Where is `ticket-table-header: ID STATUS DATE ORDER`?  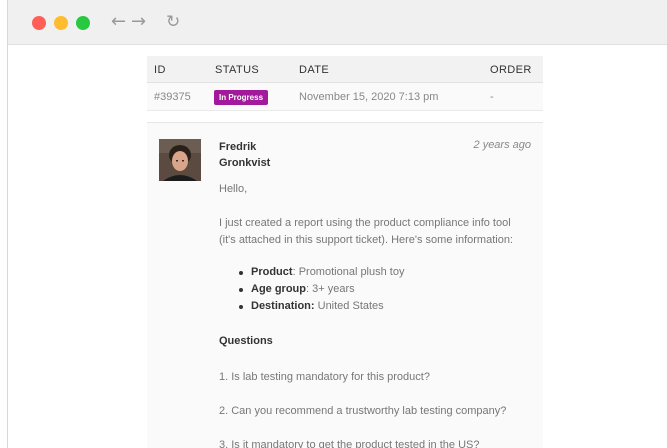 ticket-table-header: ID STATUS DATE ORDER is located at coordinates (345, 69).